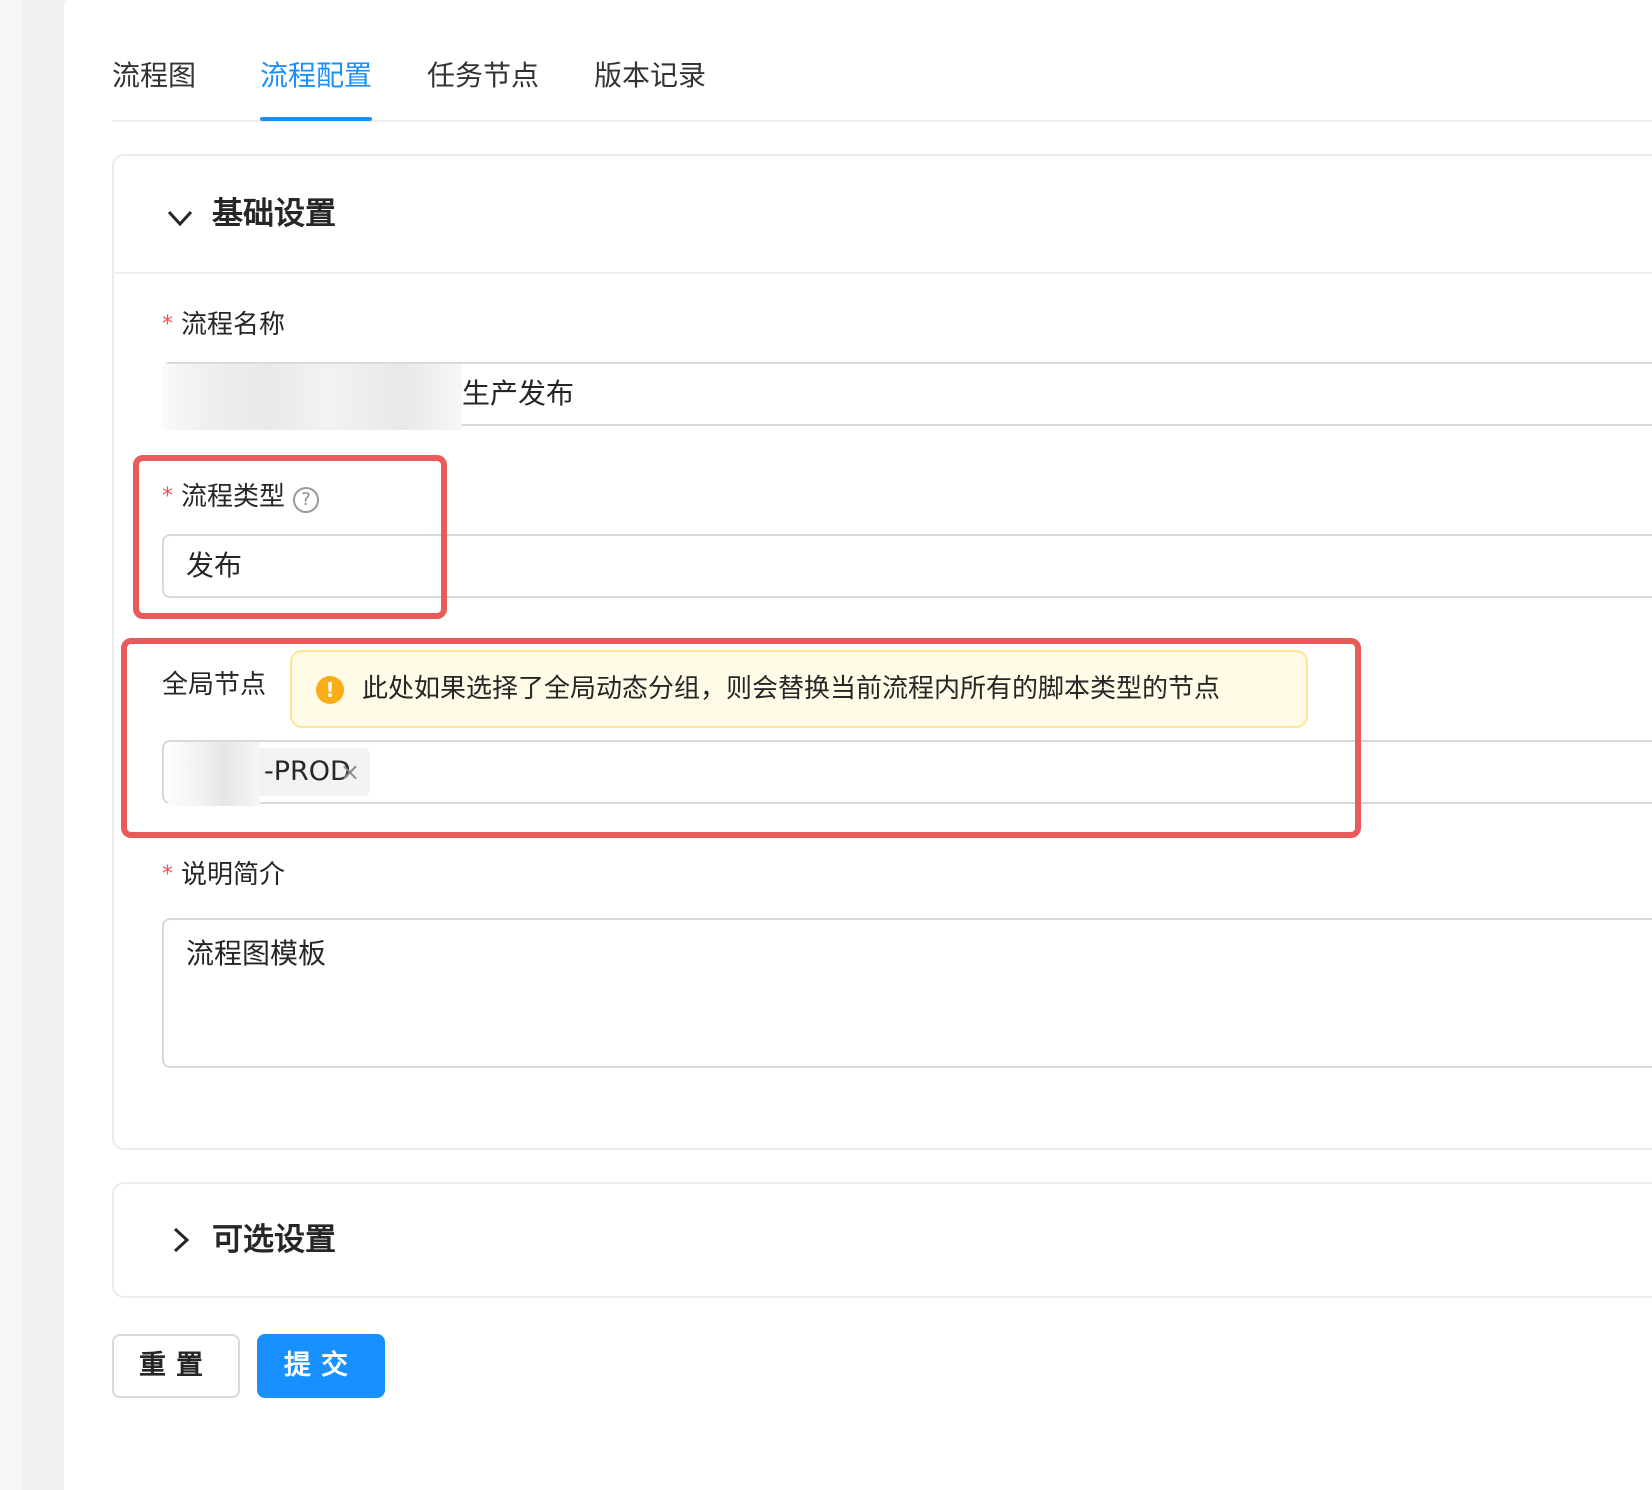 Image resolution: width=1652 pixels, height=1490 pixels. Describe the element at coordinates (274, 214) in the screenshot. I see `basic-settings-title: 基础设置` at that location.